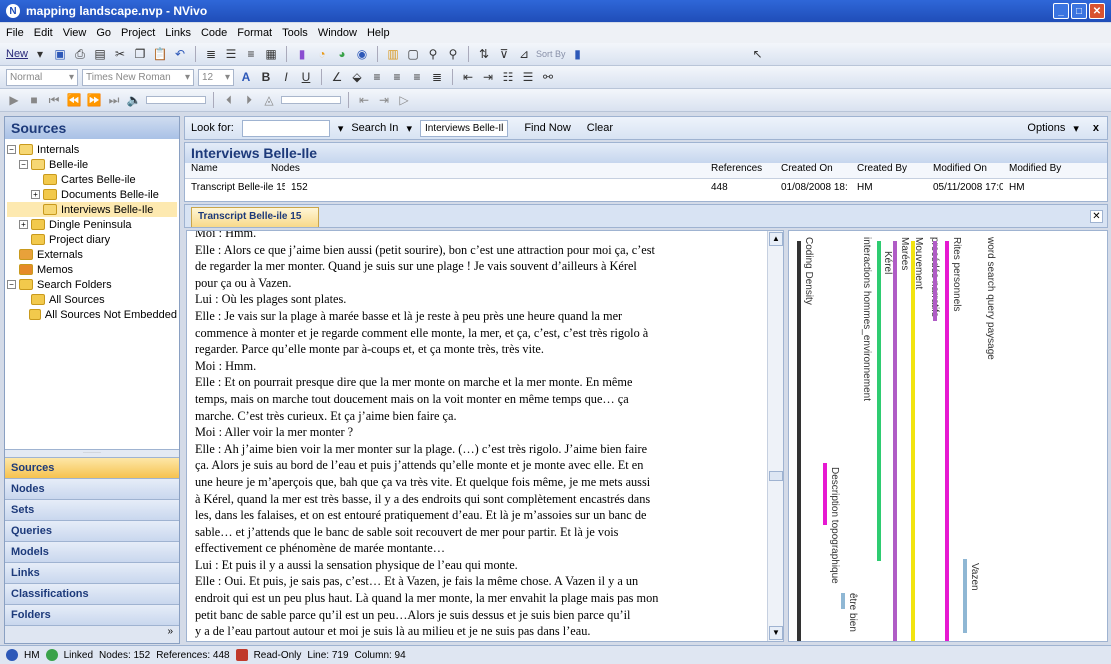 This screenshot has width=1111, height=664. What do you see at coordinates (225, 170) in the screenshot?
I see `column-header-name: Name` at bounding box center [225, 170].